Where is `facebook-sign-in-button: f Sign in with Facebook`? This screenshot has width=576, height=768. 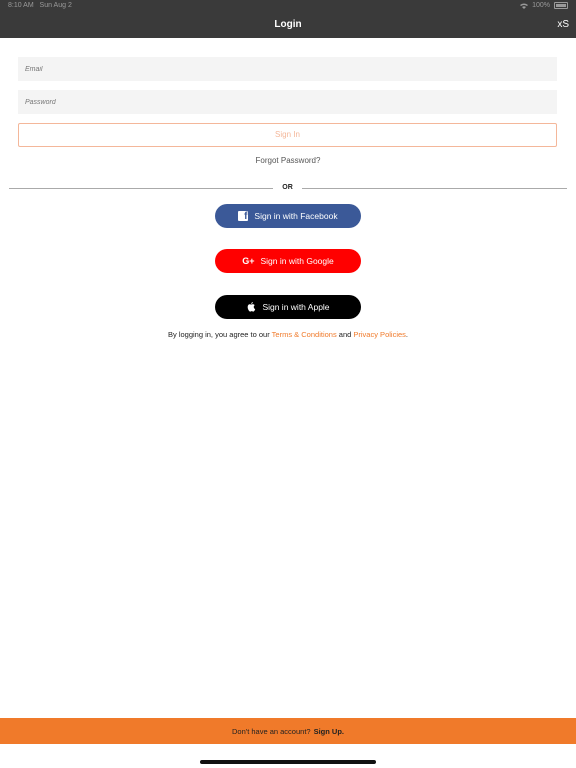
facebook-sign-in-button: f Sign in with Facebook is located at coordinates (288, 216).